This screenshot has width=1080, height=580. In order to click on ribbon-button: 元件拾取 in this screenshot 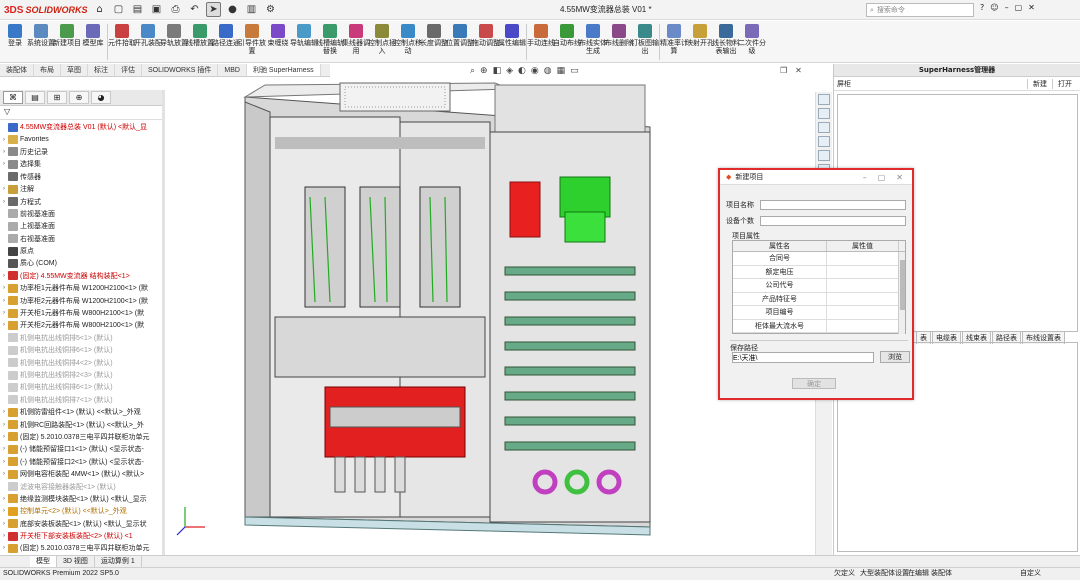, I will do `click(122, 42)`.